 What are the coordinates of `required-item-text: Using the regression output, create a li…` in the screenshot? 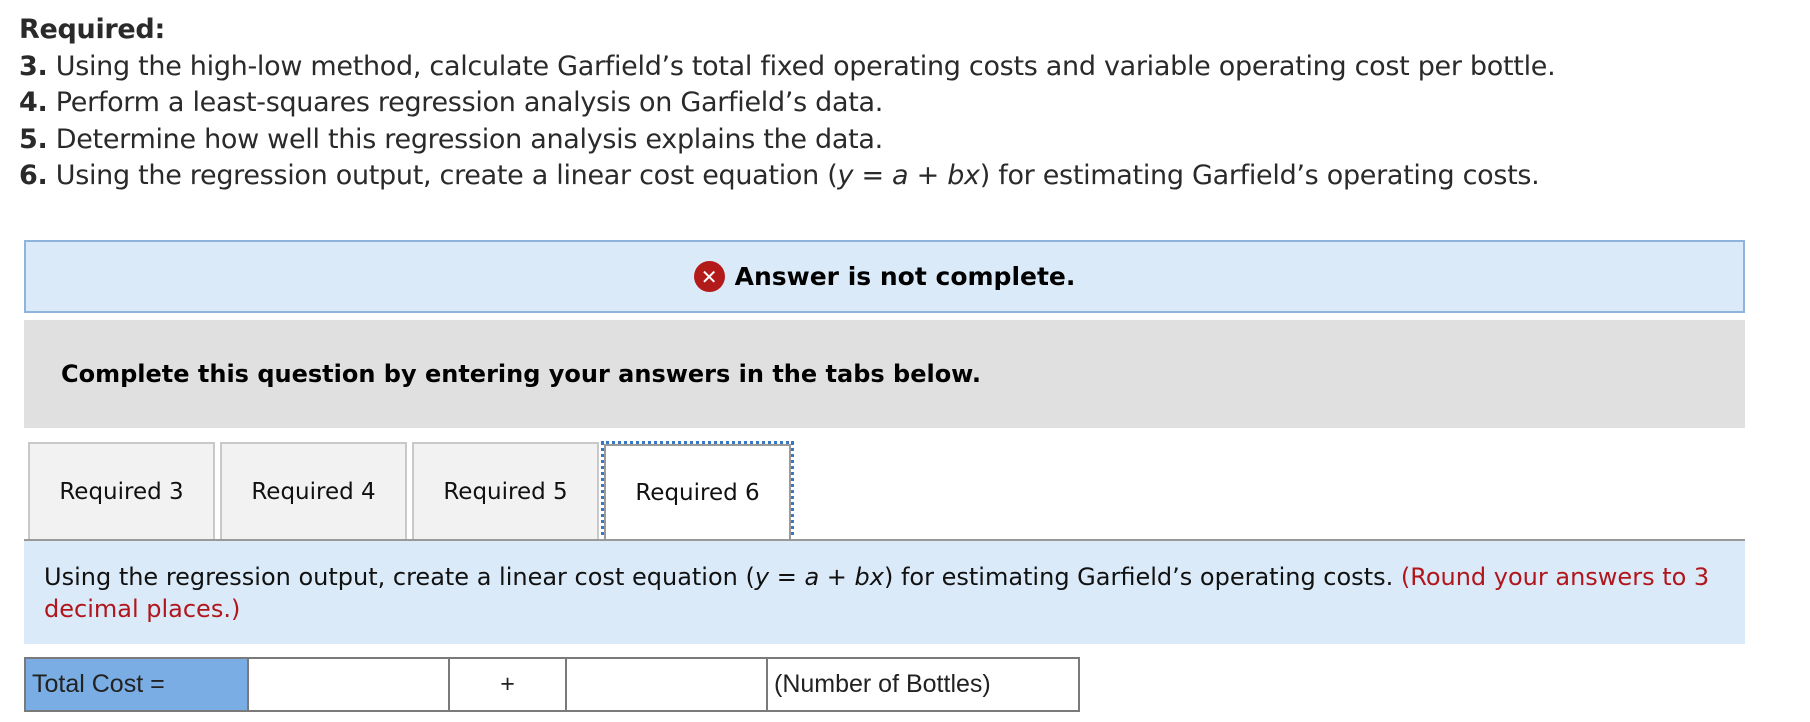 It's located at (798, 175).